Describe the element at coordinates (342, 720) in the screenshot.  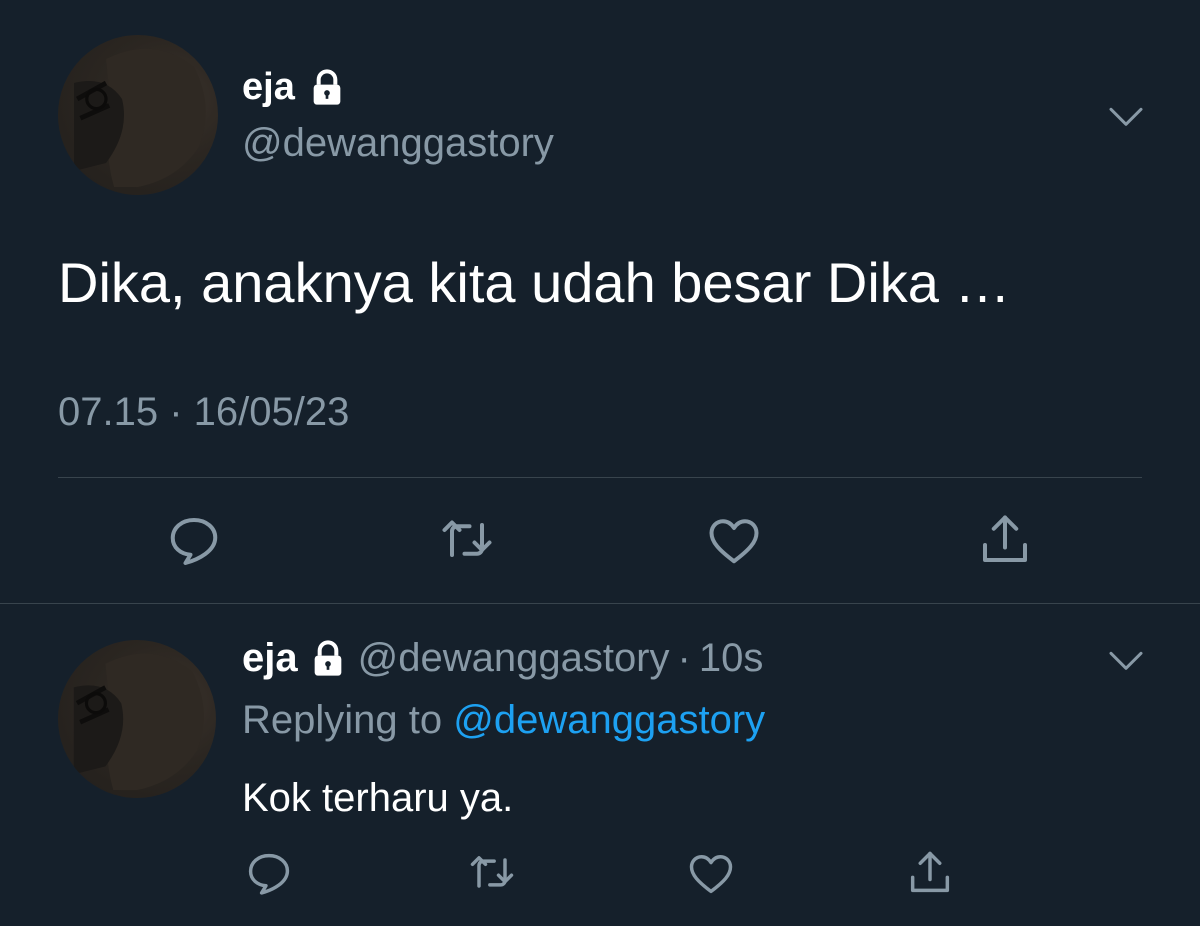
I see `replying-prefix: Replying to` at that location.